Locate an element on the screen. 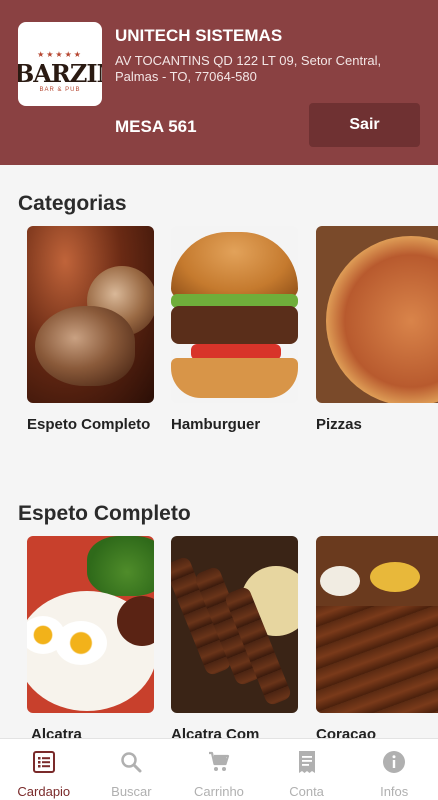 The width and height of the screenshot is (438, 800). categories-title: Categorias is located at coordinates (72, 203).